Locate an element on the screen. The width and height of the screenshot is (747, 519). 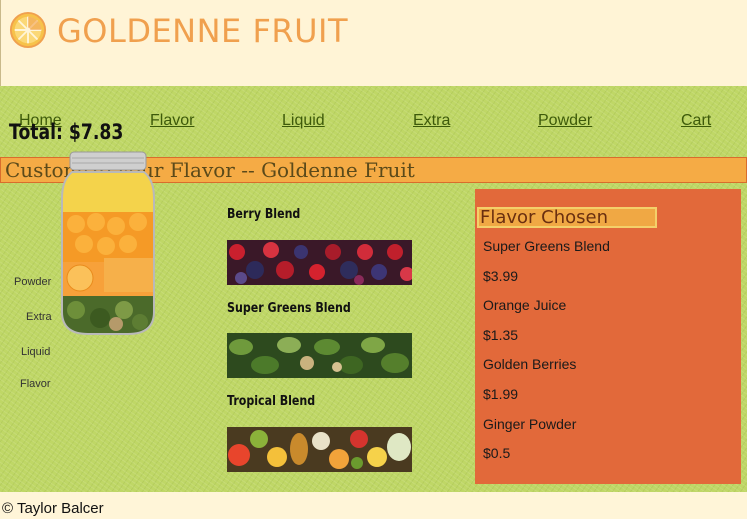
chosen-flavor-price: $3.99 is located at coordinates (501, 276).